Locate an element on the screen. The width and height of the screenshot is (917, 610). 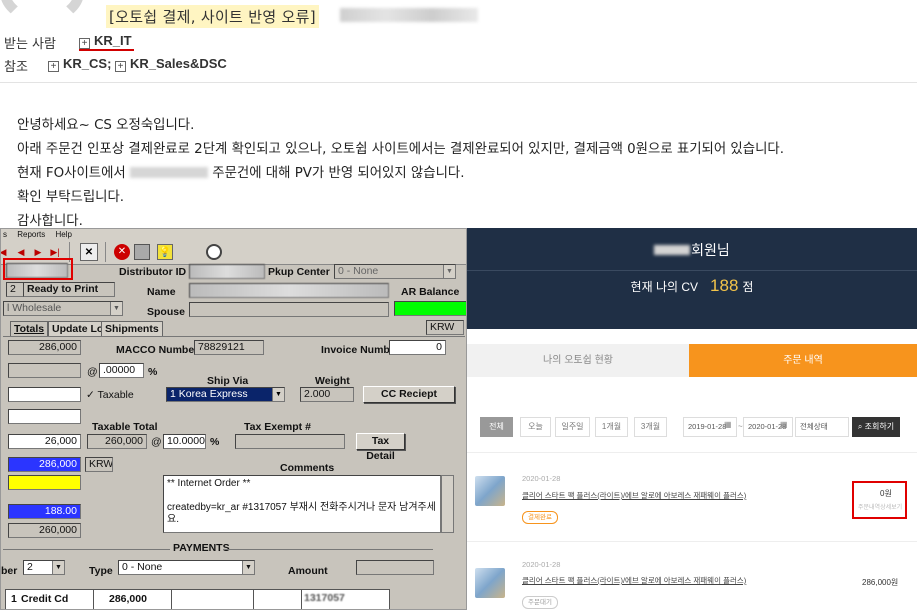
tax-exempt-field is located at coordinates (290, 441).